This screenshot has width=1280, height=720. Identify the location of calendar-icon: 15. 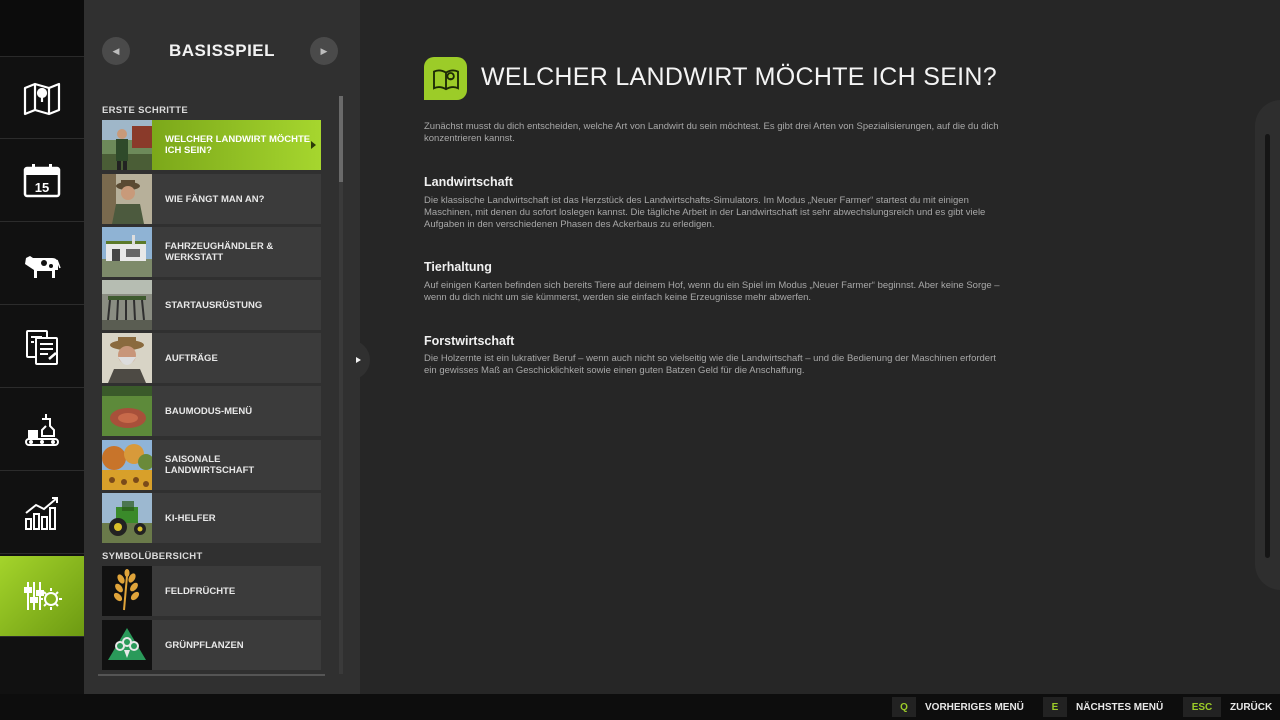
(42, 181).